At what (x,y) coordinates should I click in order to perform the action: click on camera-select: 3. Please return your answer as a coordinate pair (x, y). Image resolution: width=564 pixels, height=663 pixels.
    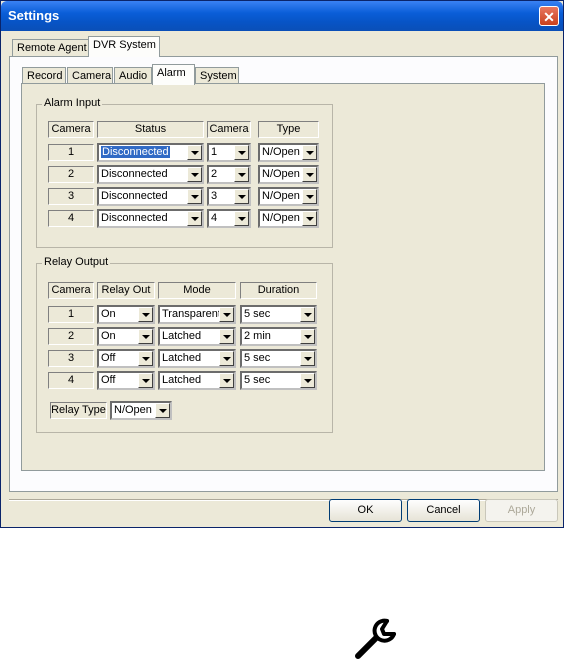
    Looking at the image, I should click on (229, 196).